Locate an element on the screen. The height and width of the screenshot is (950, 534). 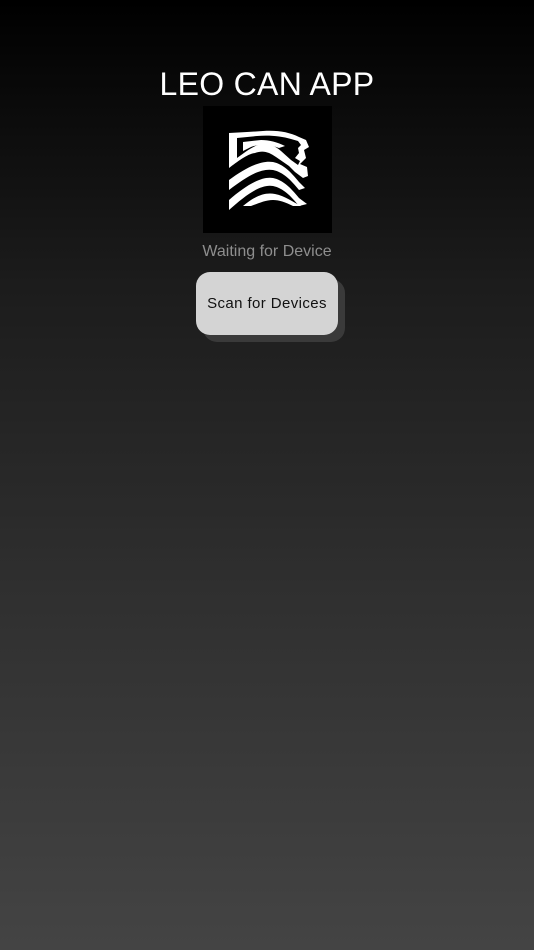
logo is located at coordinates (267, 169).